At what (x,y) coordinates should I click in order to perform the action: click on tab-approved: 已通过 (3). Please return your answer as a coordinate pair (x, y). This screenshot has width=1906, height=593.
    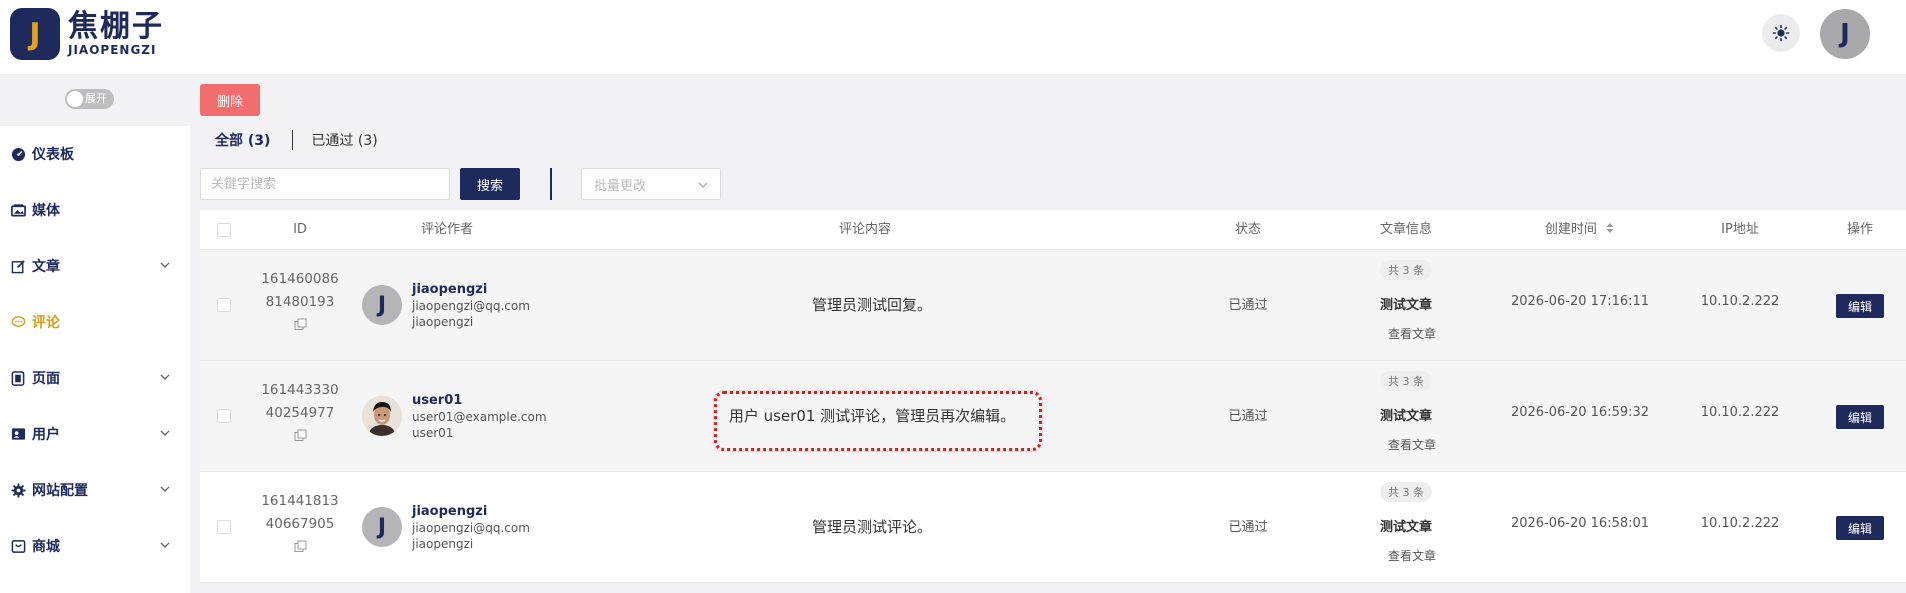
    Looking at the image, I should click on (344, 140).